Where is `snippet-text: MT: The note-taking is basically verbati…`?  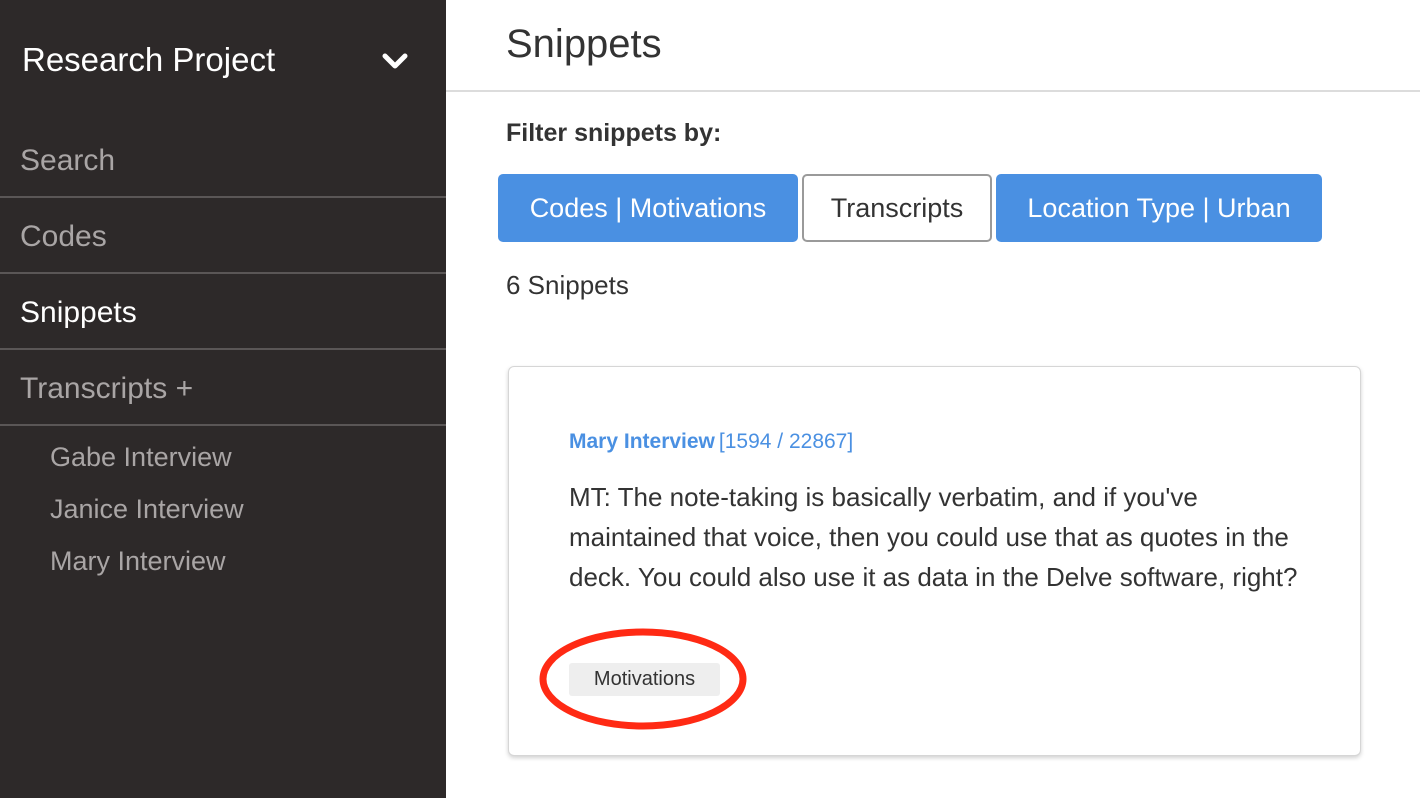 snippet-text: MT: The note-taking is basically verbati… is located at coordinates (933, 537).